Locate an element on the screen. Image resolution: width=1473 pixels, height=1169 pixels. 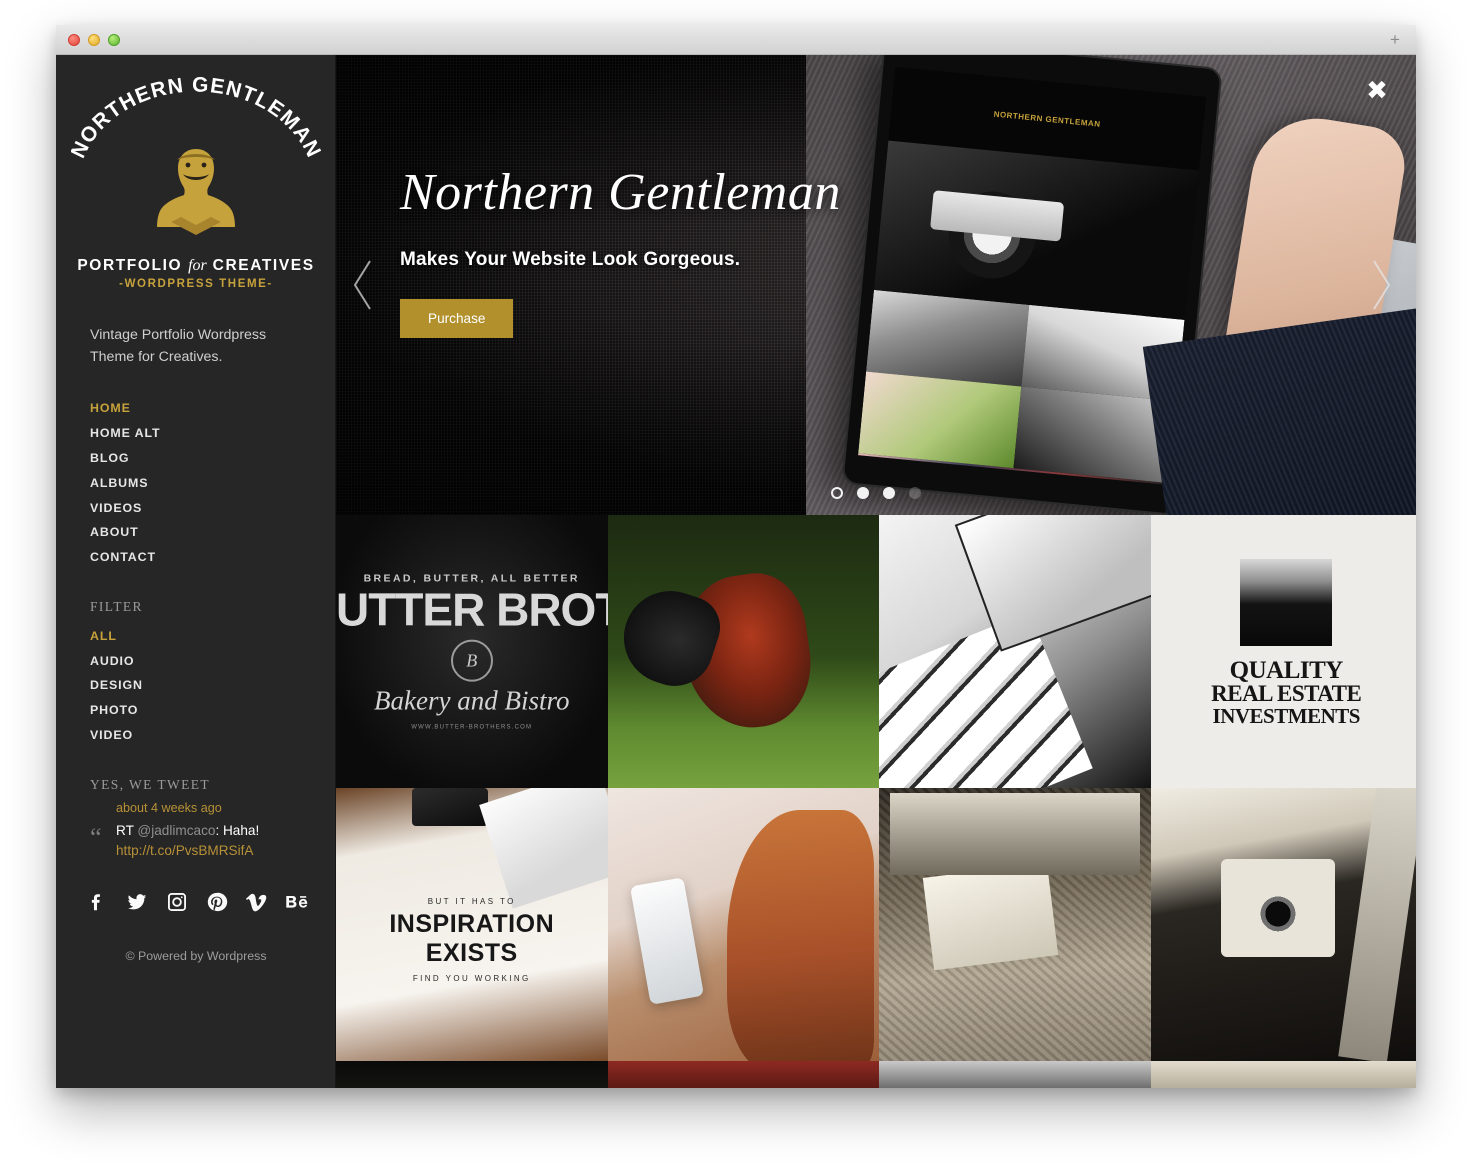
filter-navigation: ALL AUDIO DESIGN PHOTO VIDEO is located at coordinates (213, 685).